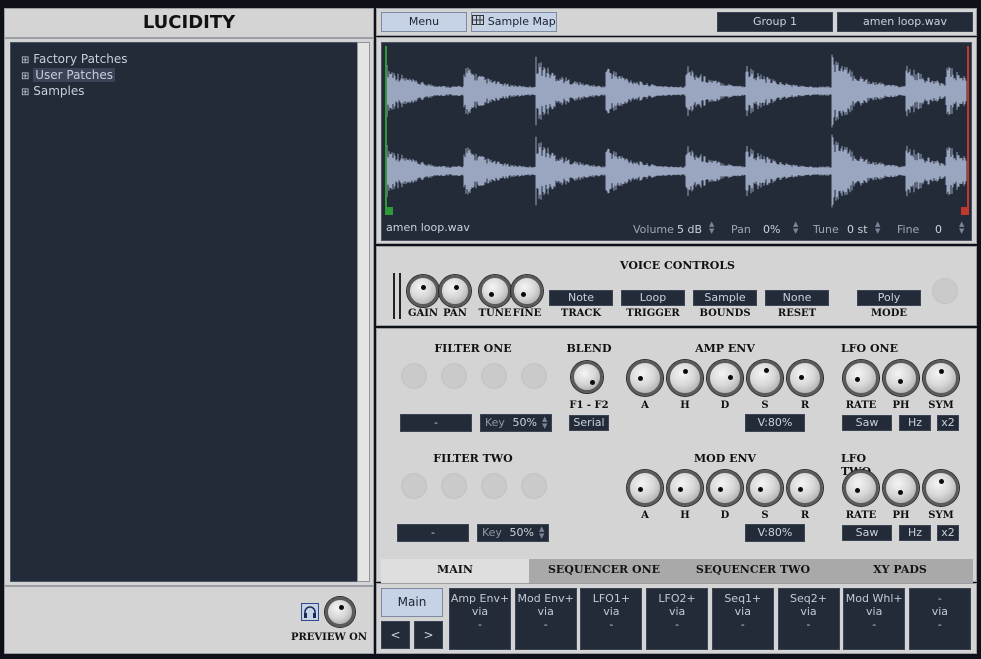 The height and width of the screenshot is (659, 981). Describe the element at coordinates (965, 211) in the screenshot. I see `sample-end-handle` at that location.